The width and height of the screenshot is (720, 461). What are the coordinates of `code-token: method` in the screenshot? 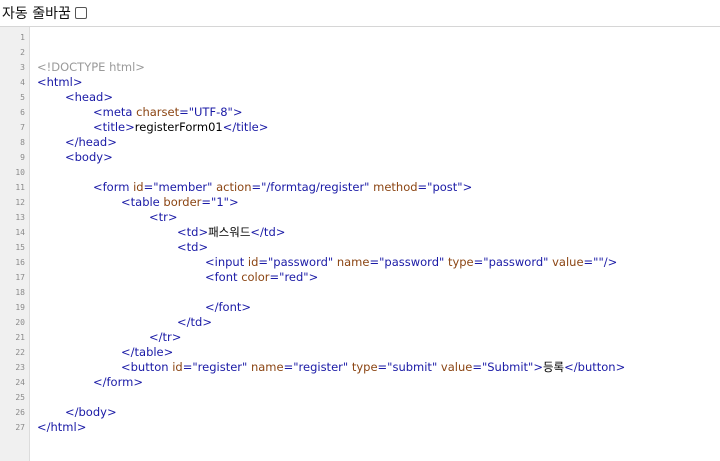 It's located at (395, 187).